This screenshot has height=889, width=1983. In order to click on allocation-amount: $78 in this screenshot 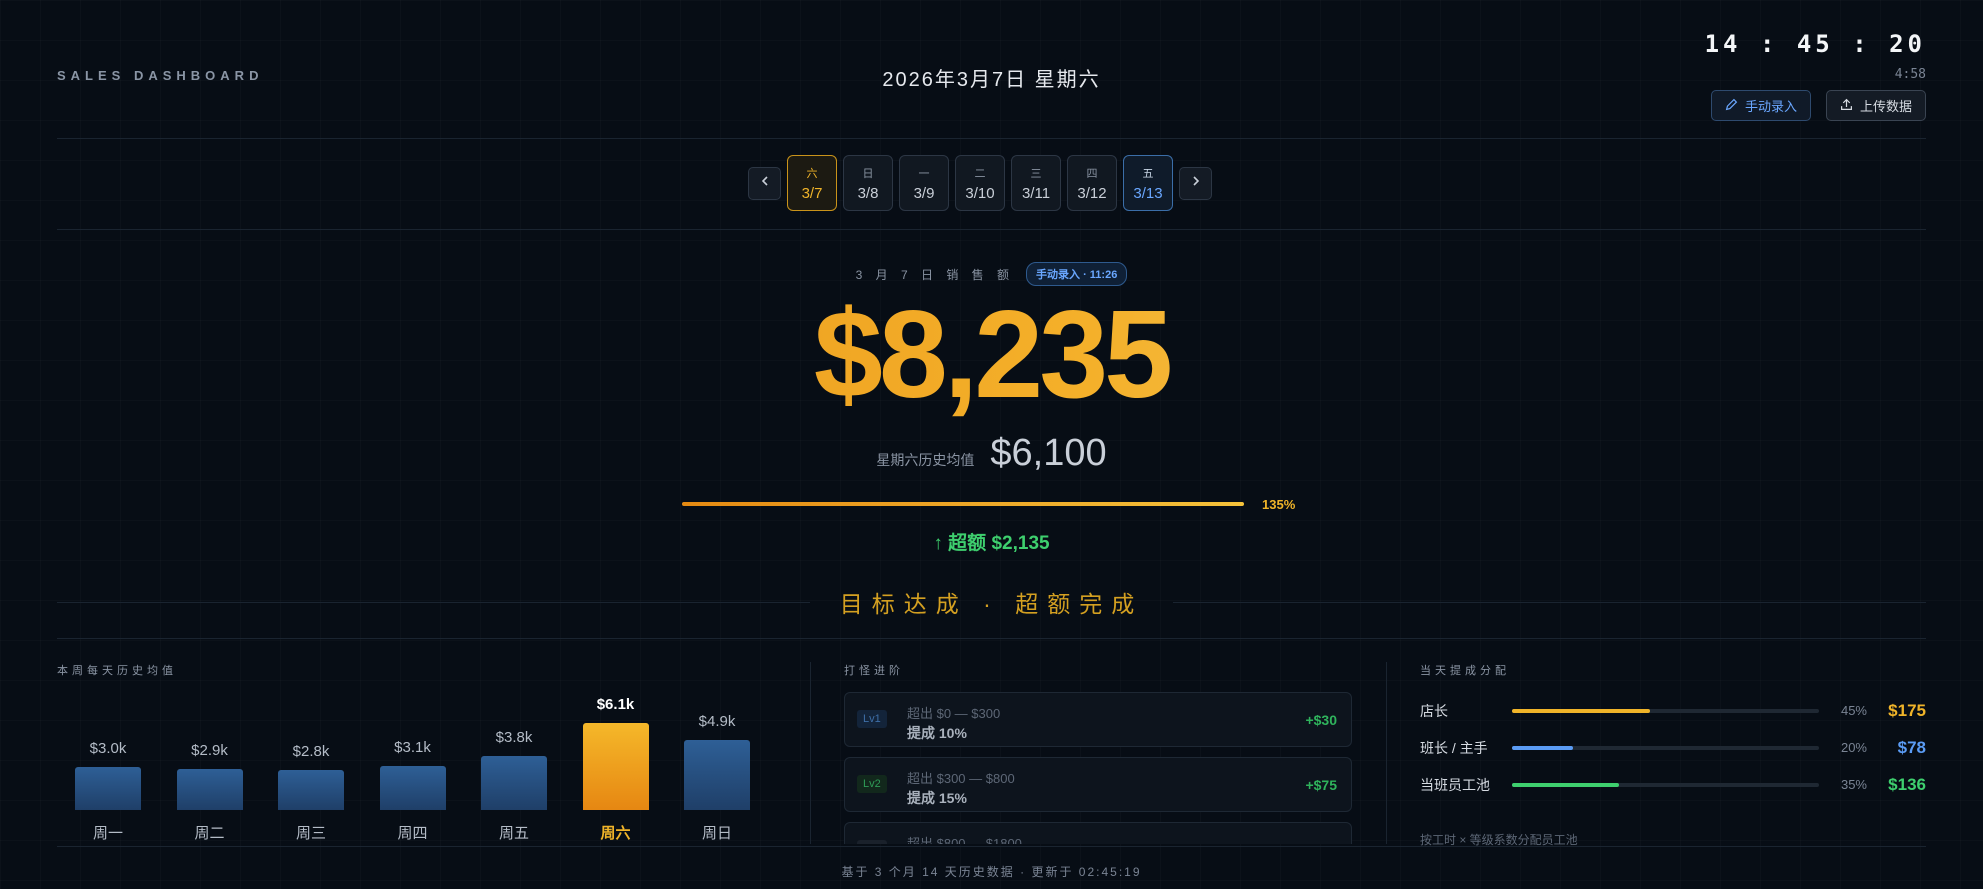, I will do `click(1911, 747)`.